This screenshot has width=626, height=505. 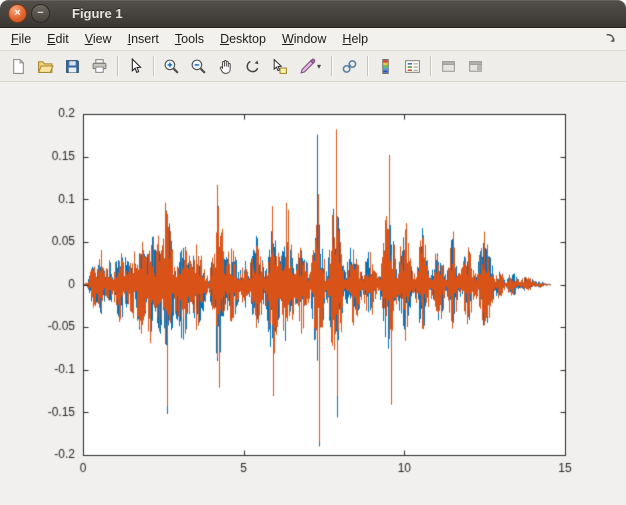 I want to click on new-figure-icon, so click(x=18, y=66).